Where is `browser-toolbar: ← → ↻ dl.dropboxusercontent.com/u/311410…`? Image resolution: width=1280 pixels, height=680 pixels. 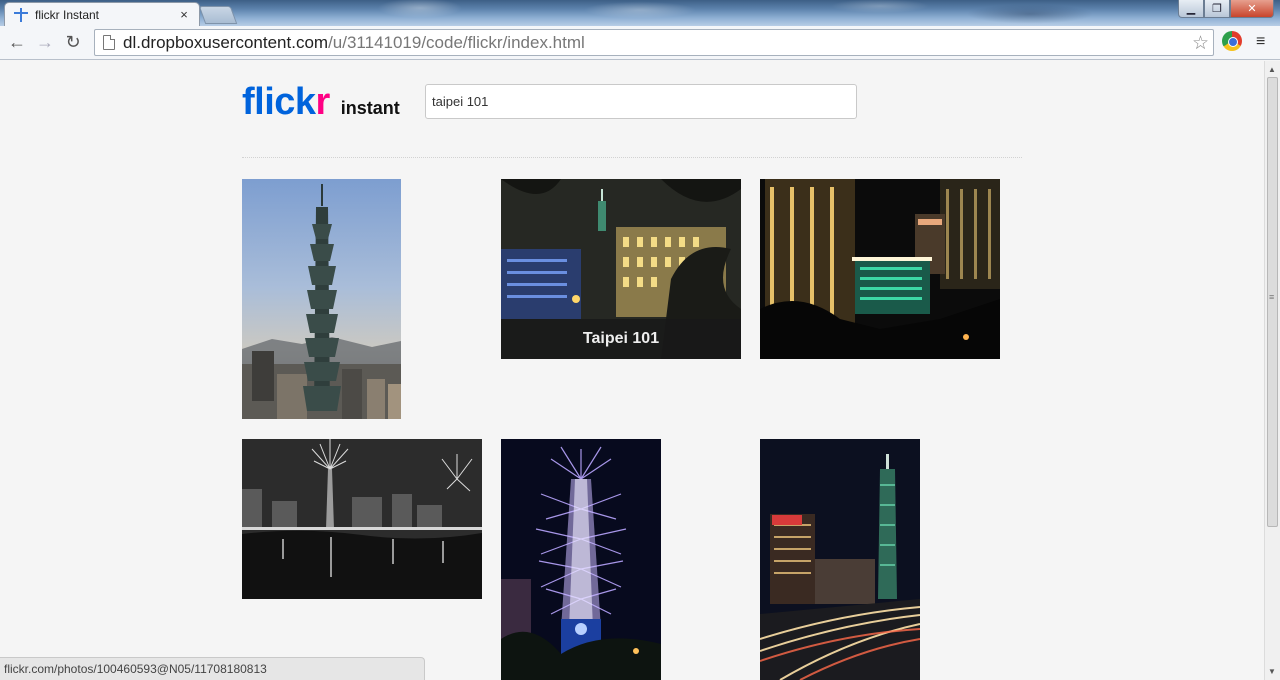
browser-toolbar: ← → ↻ dl.dropboxusercontent.com/u/311410… is located at coordinates (640, 43).